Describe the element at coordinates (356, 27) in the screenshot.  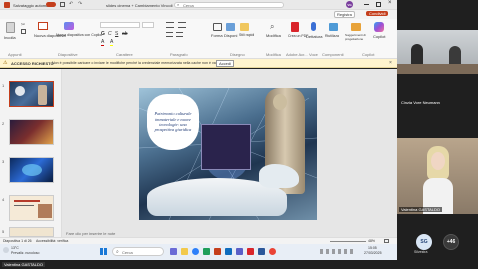
I see `designer-icon` at that location.